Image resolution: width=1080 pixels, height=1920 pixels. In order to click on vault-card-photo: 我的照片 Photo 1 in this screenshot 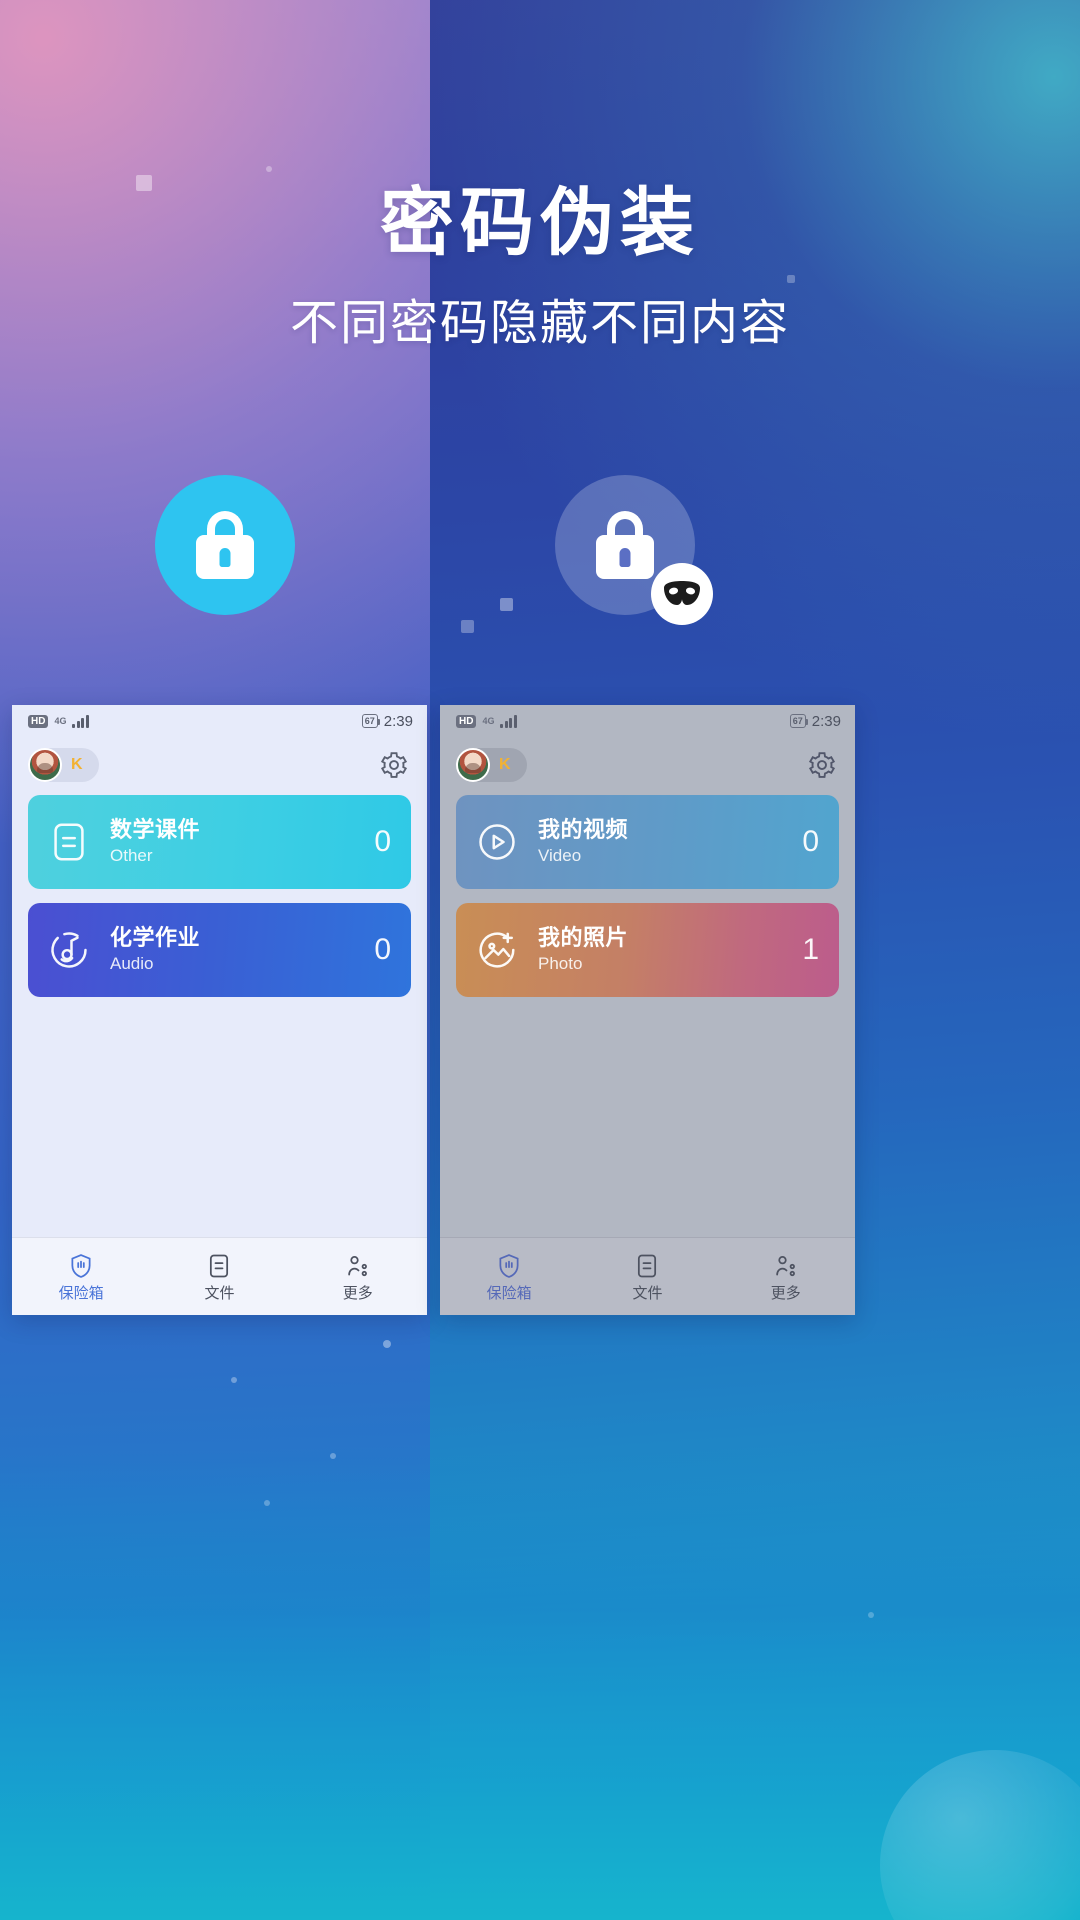, I will do `click(647, 950)`.